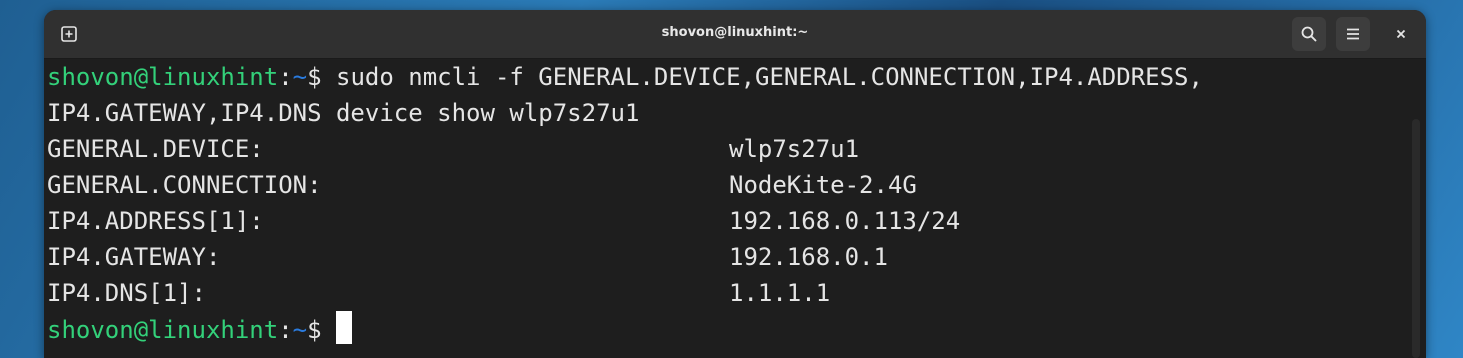  I want to click on output-row: IP4.DNS[1]: 1.1.1.1, so click(736, 293).